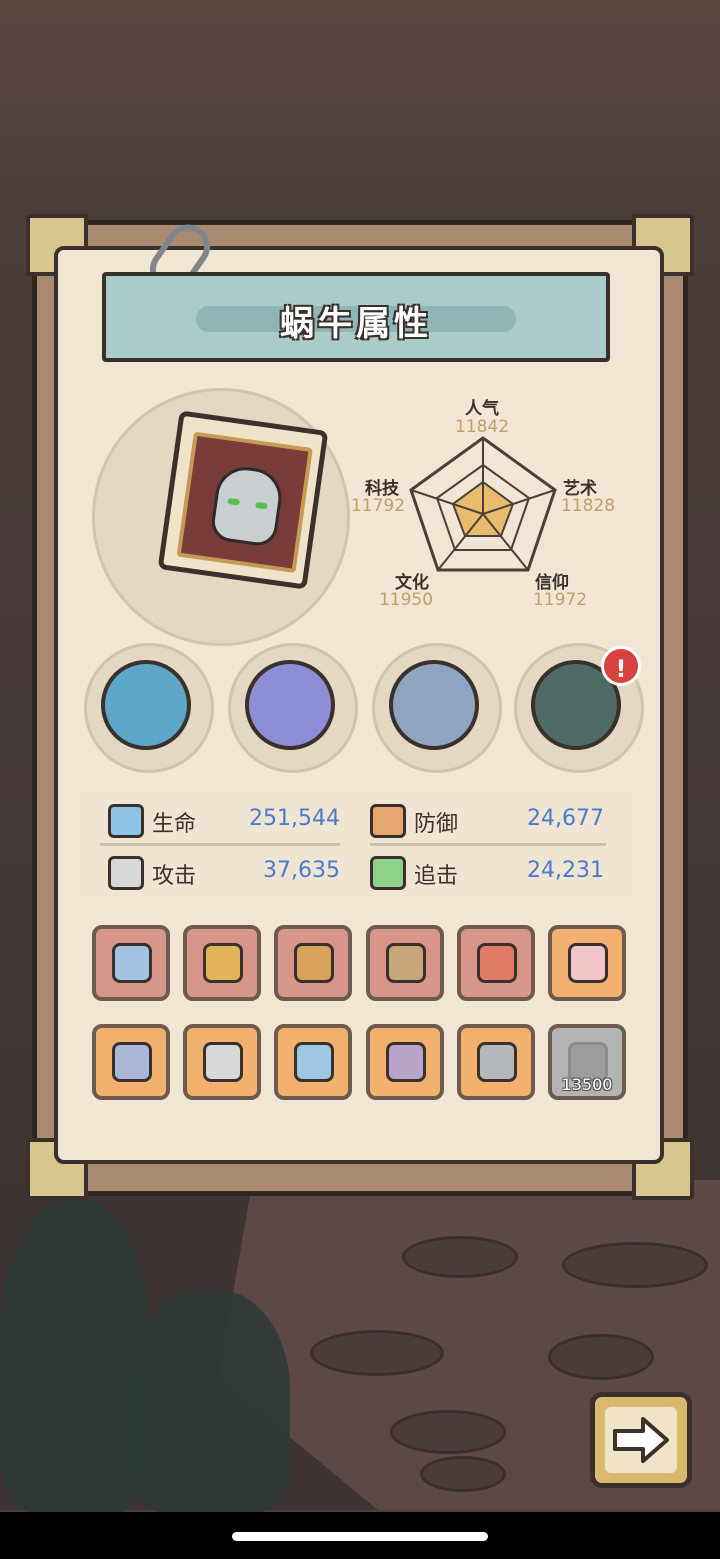 This screenshot has width=720, height=1559. I want to click on gear-slot-crossbow, so click(313, 963).